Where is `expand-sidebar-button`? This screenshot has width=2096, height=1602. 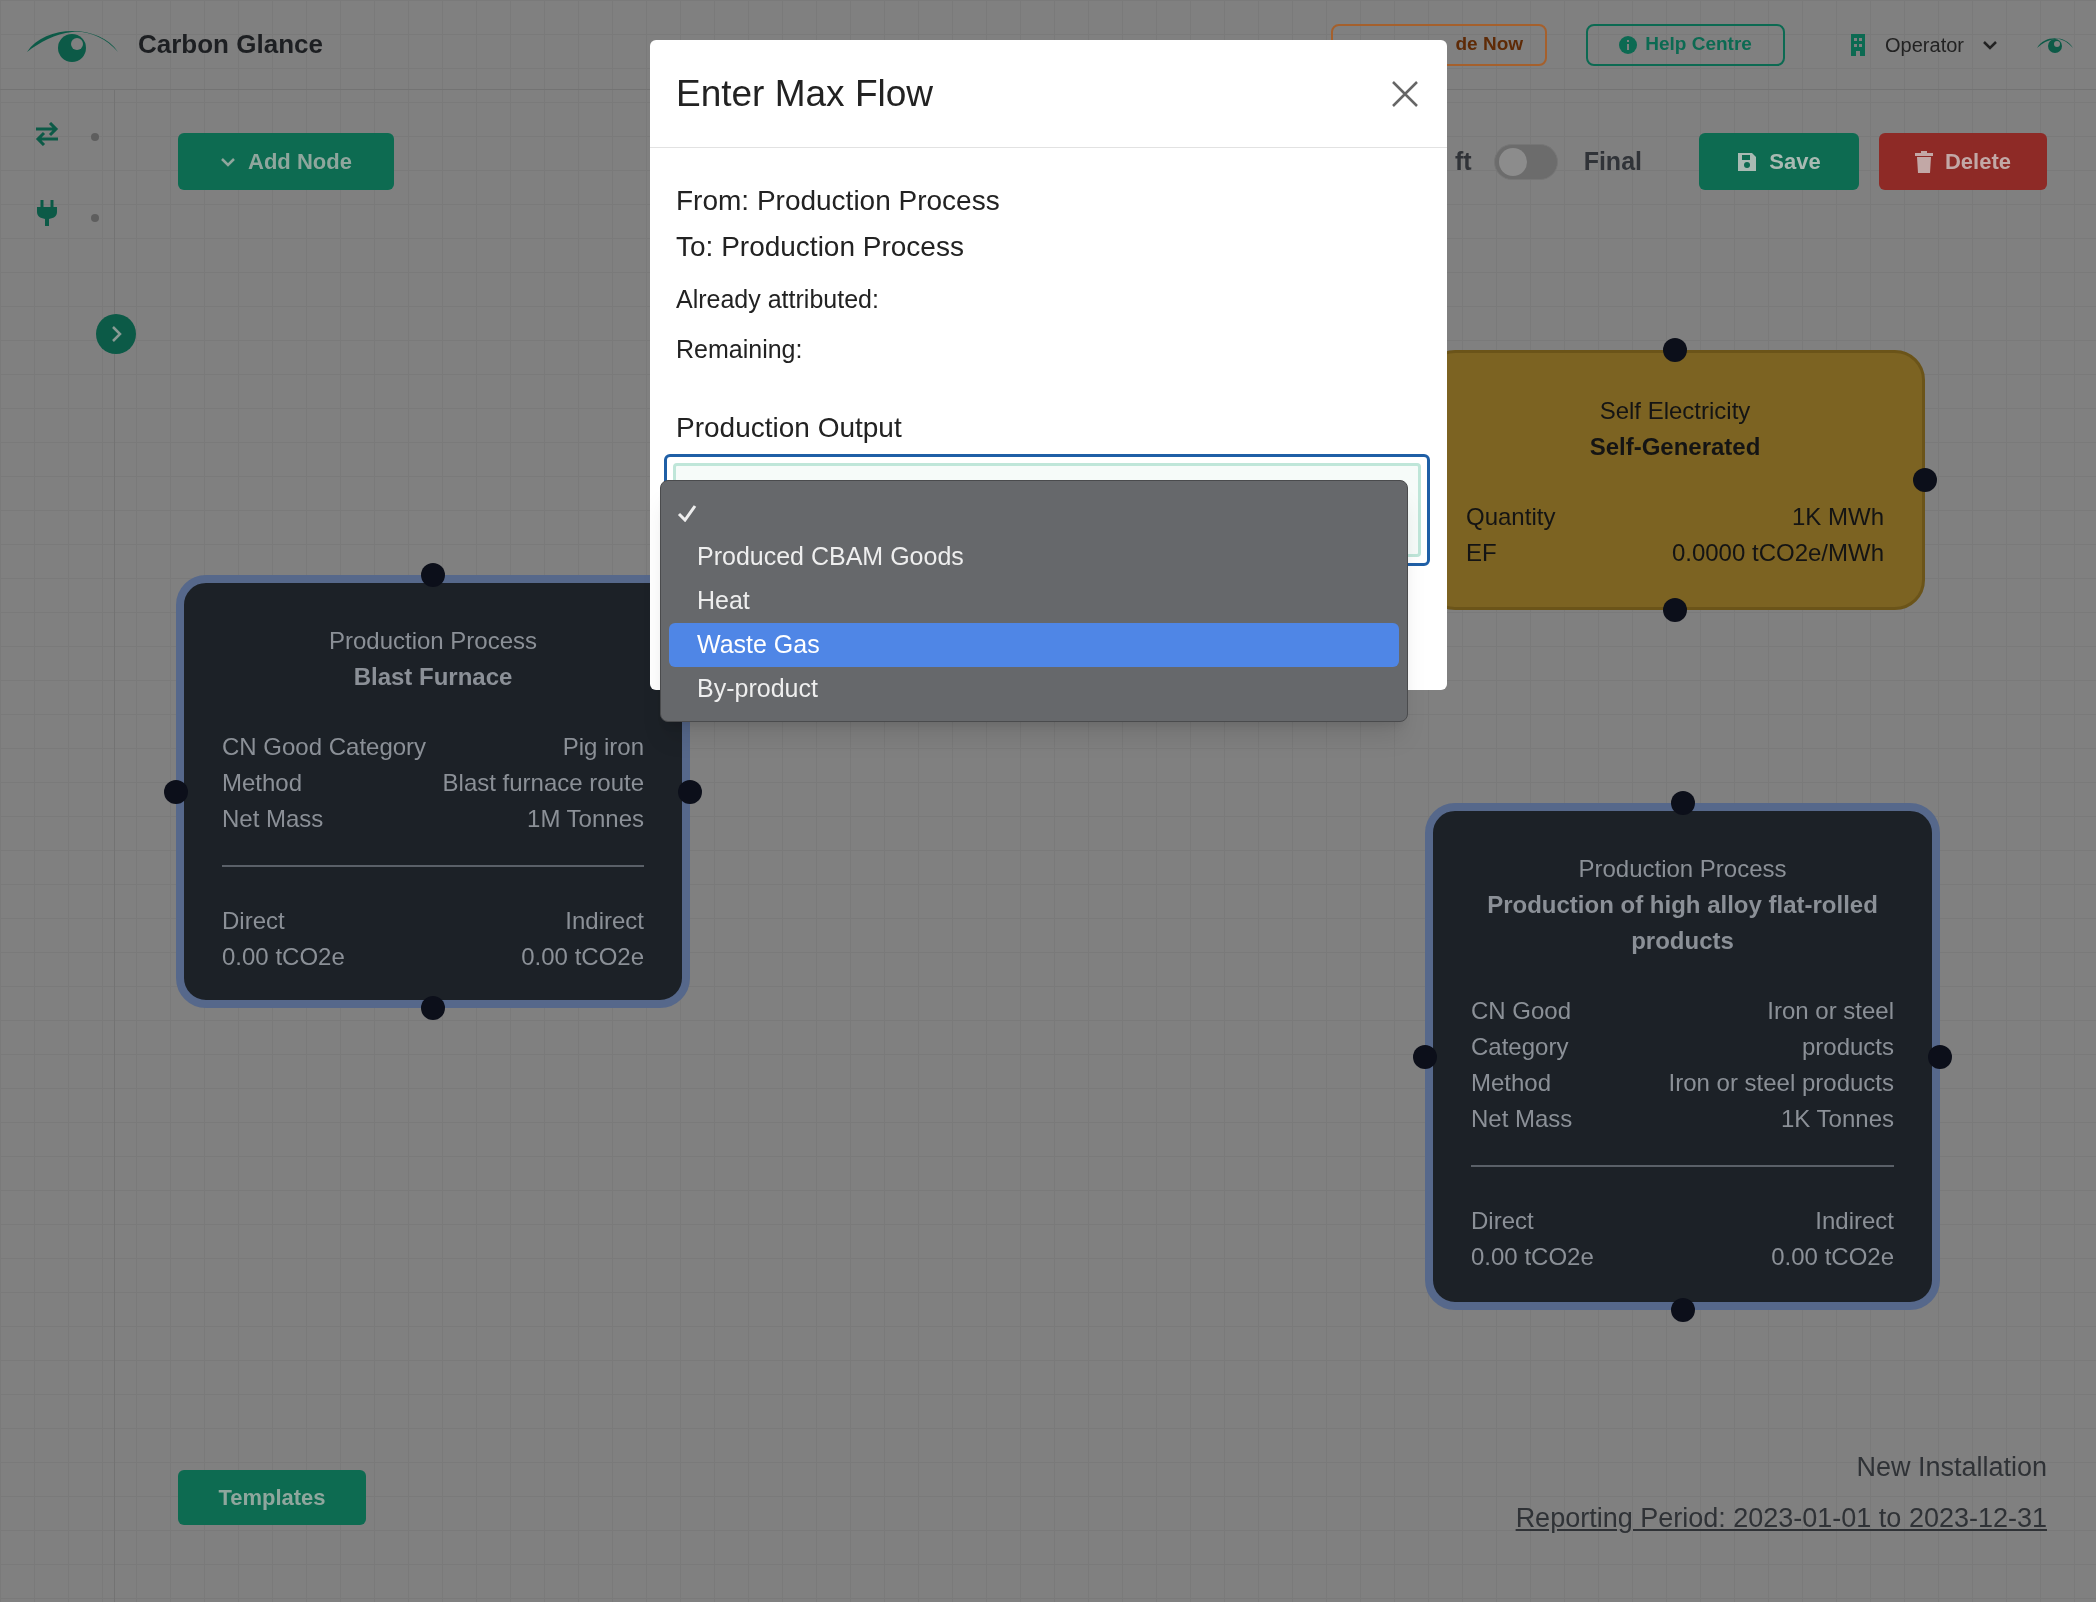
expand-sidebar-button is located at coordinates (116, 334).